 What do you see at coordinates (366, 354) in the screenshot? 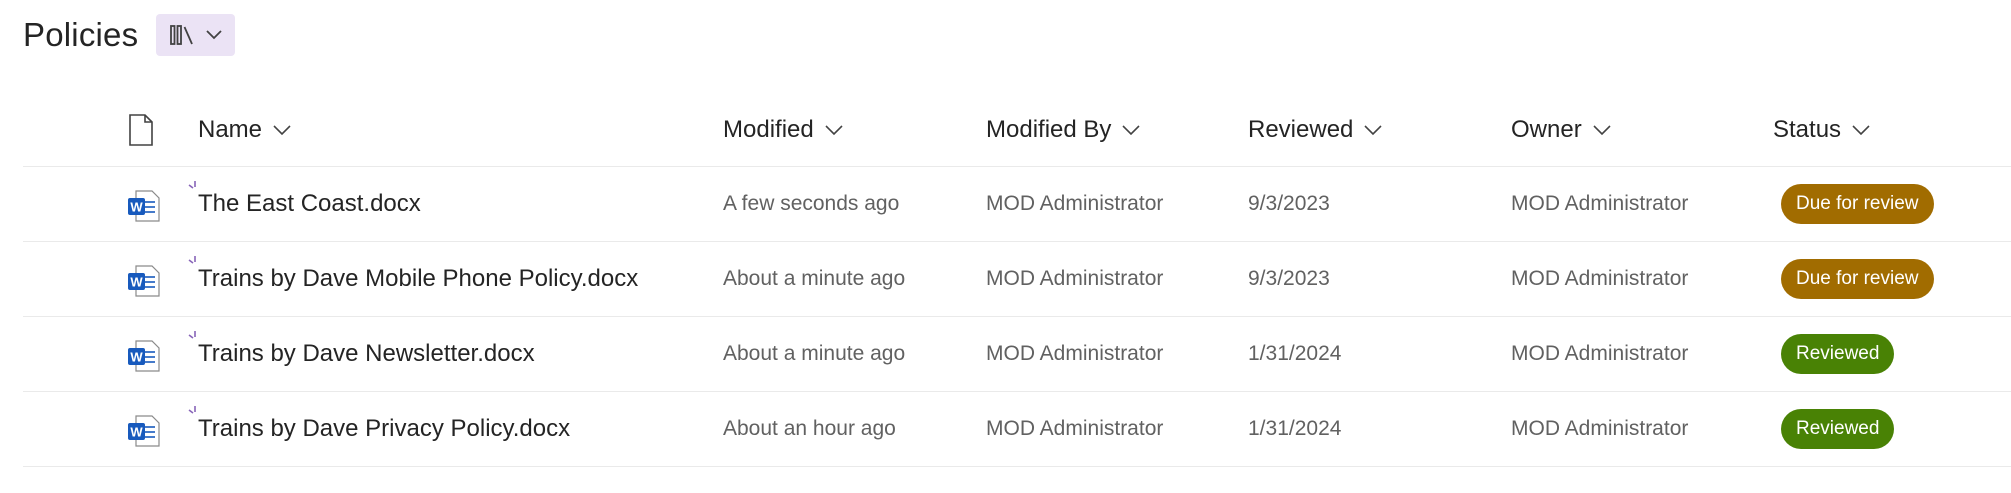
I see `file-name-link: Trains by Dave Newsletter.docx` at bounding box center [366, 354].